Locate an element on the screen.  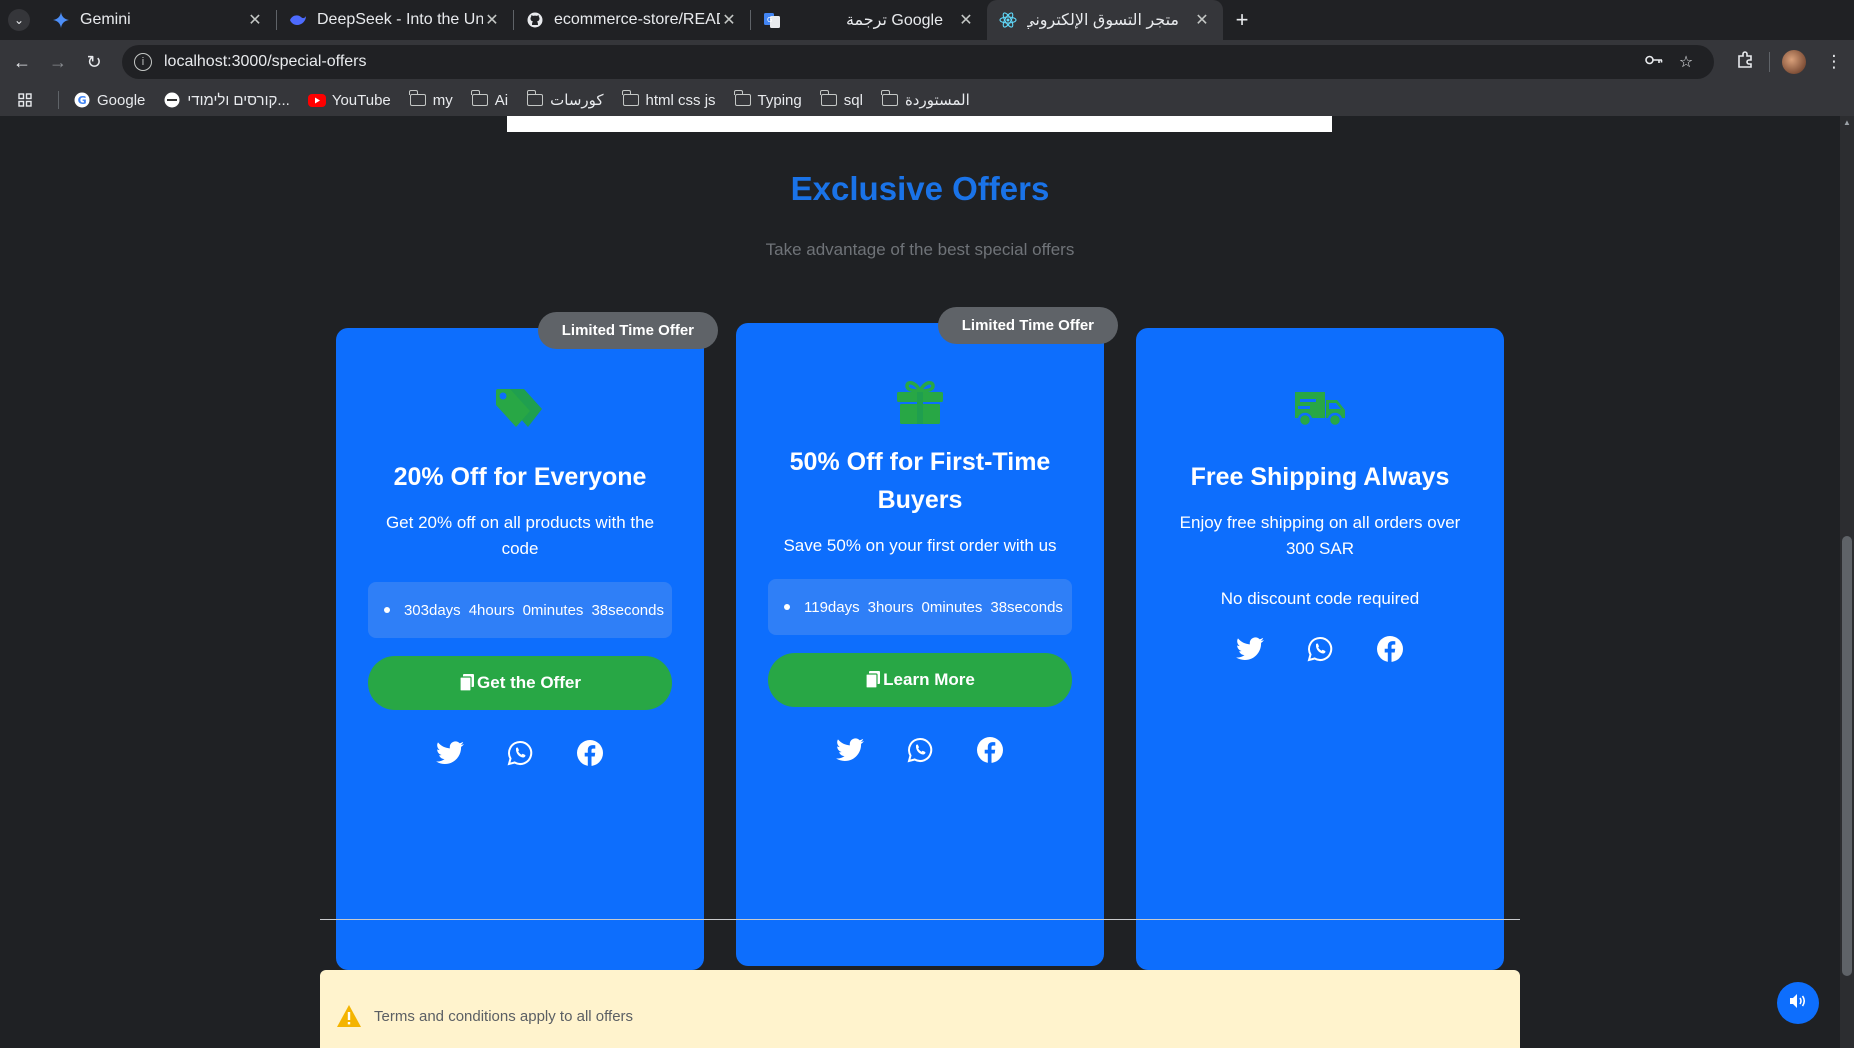
truck-icon is located at coordinates (1320, 409).